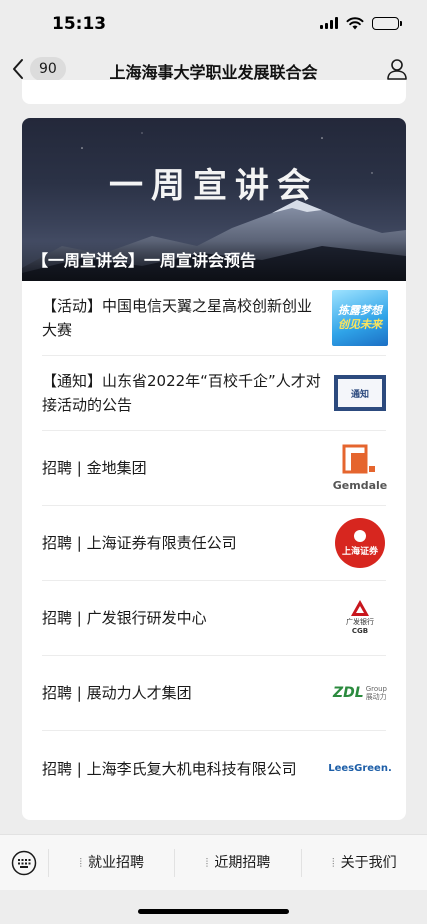 Image resolution: width=427 pixels, height=924 pixels. I want to click on securities-mark-icon, so click(360, 535).